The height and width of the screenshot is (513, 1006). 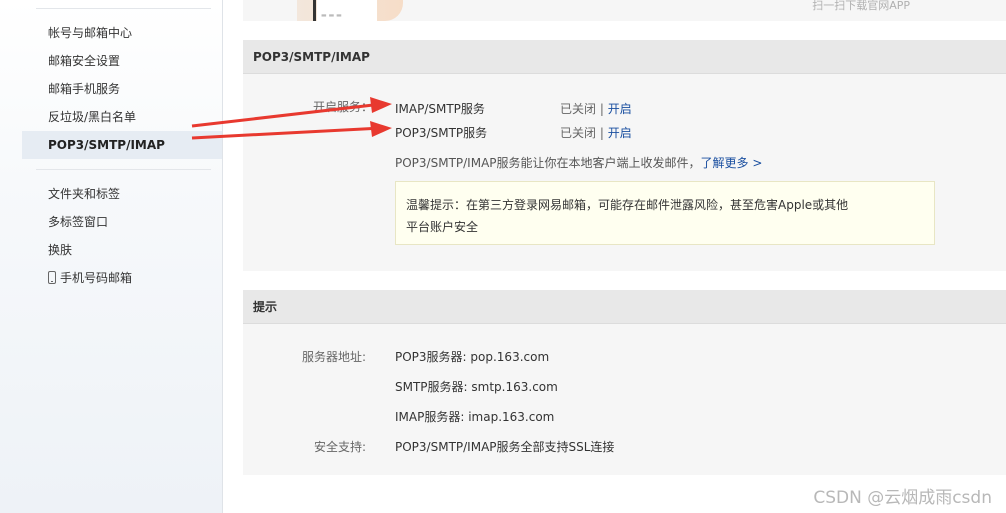 What do you see at coordinates (96, 278) in the screenshot?
I see `sidebar-item-label: 手机号码邮箱` at bounding box center [96, 278].